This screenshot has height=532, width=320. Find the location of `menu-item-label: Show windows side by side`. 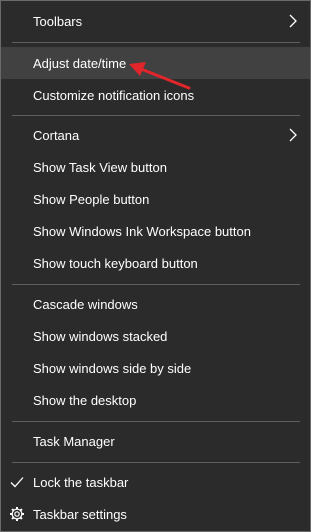

menu-item-label: Show windows side by side is located at coordinates (112, 368).